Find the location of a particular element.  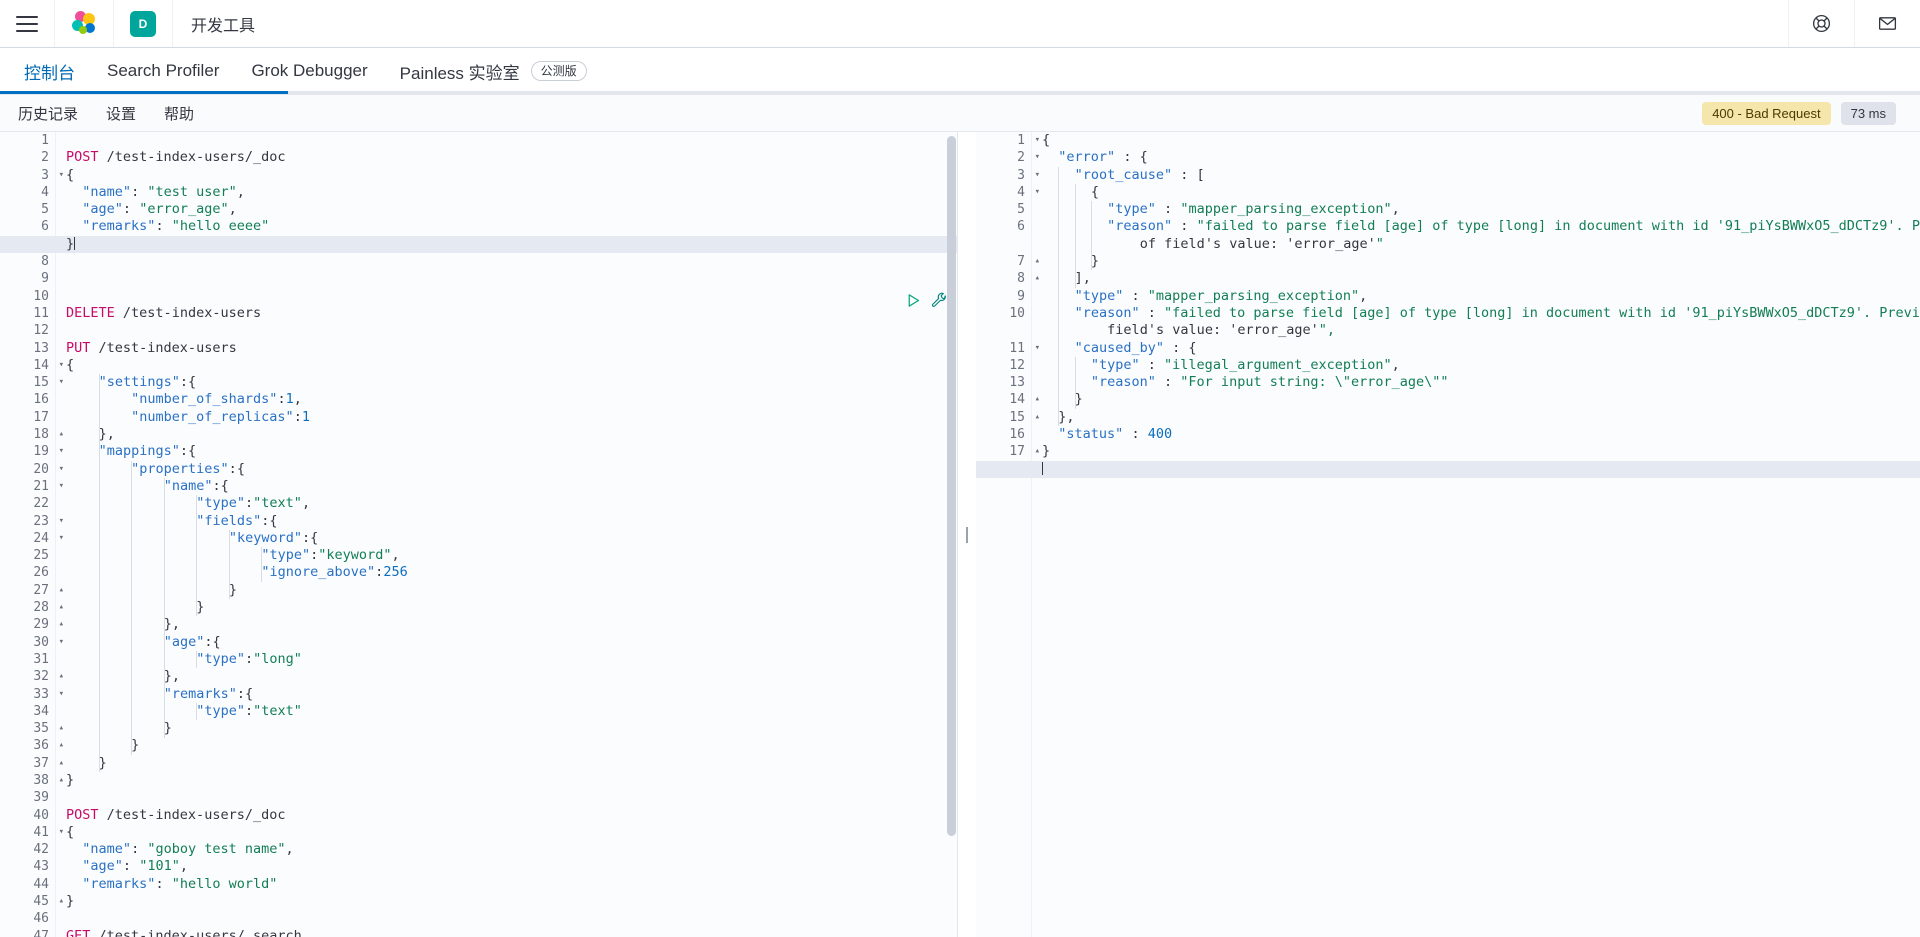

tab-console: 控制台 is located at coordinates (49, 71).